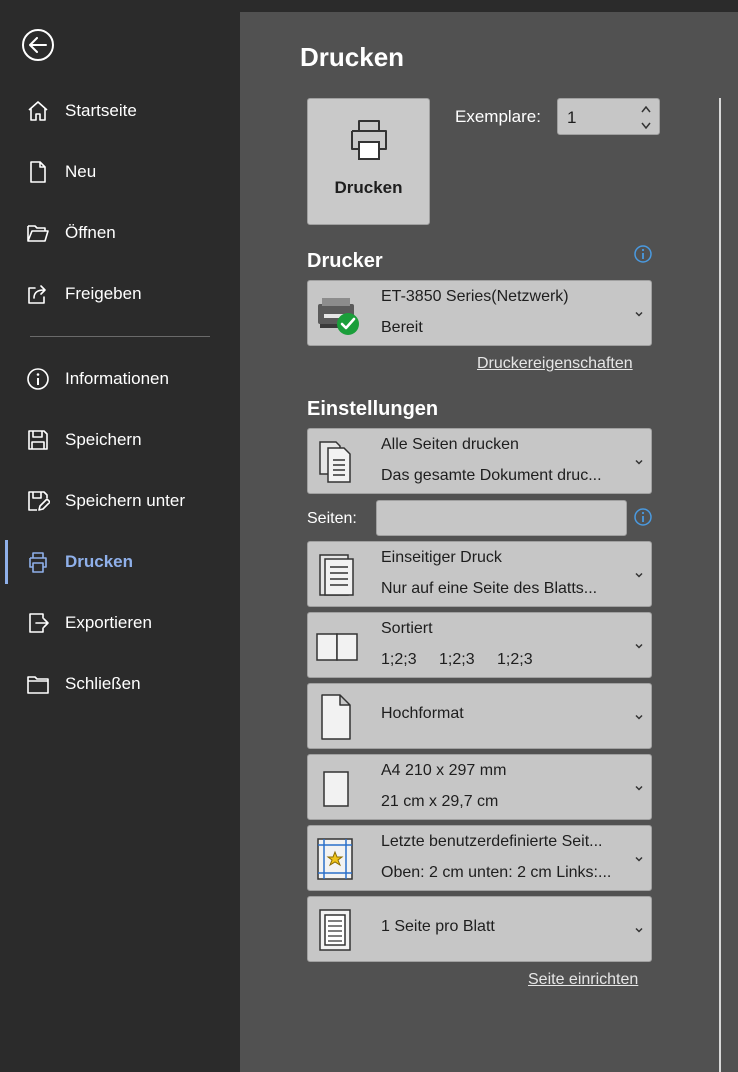 The width and height of the screenshot is (738, 1072). I want to click on copies-stepper: 1, so click(608, 116).